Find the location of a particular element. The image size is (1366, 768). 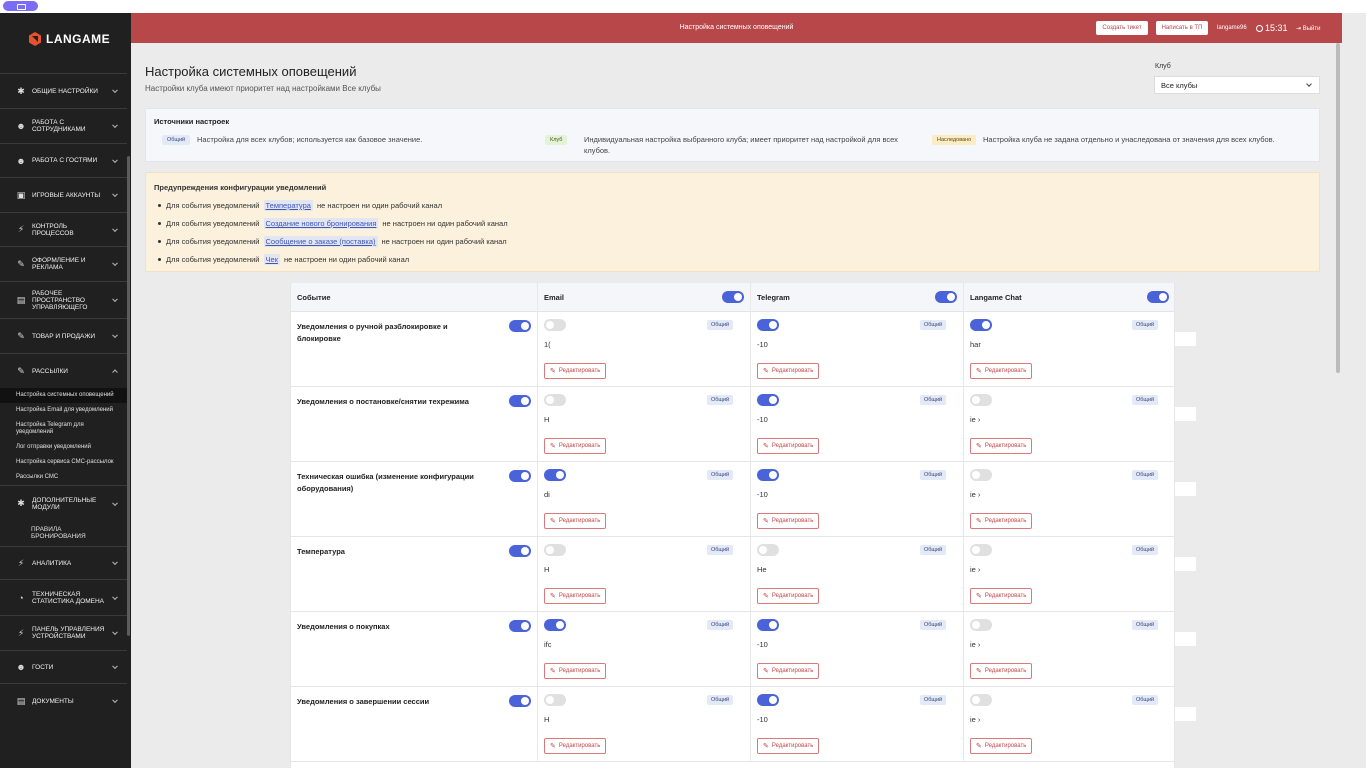

warning-event-link: Чек is located at coordinates (271, 259).